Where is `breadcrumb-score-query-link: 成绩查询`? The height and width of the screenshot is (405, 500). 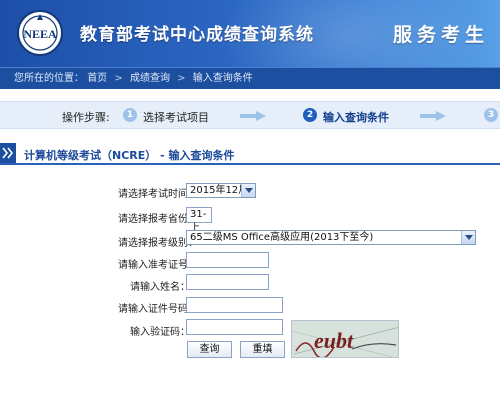
breadcrumb-score-query-link: 成绩查询 is located at coordinates (150, 78).